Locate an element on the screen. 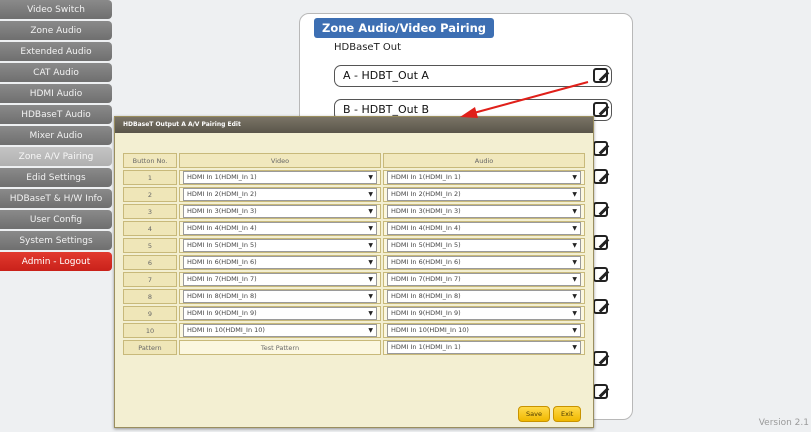 Image resolution: width=811 pixels, height=432 pixels. audio-select: HDMI In 3(HDMI_In 3) ▼ is located at coordinates (484, 211).